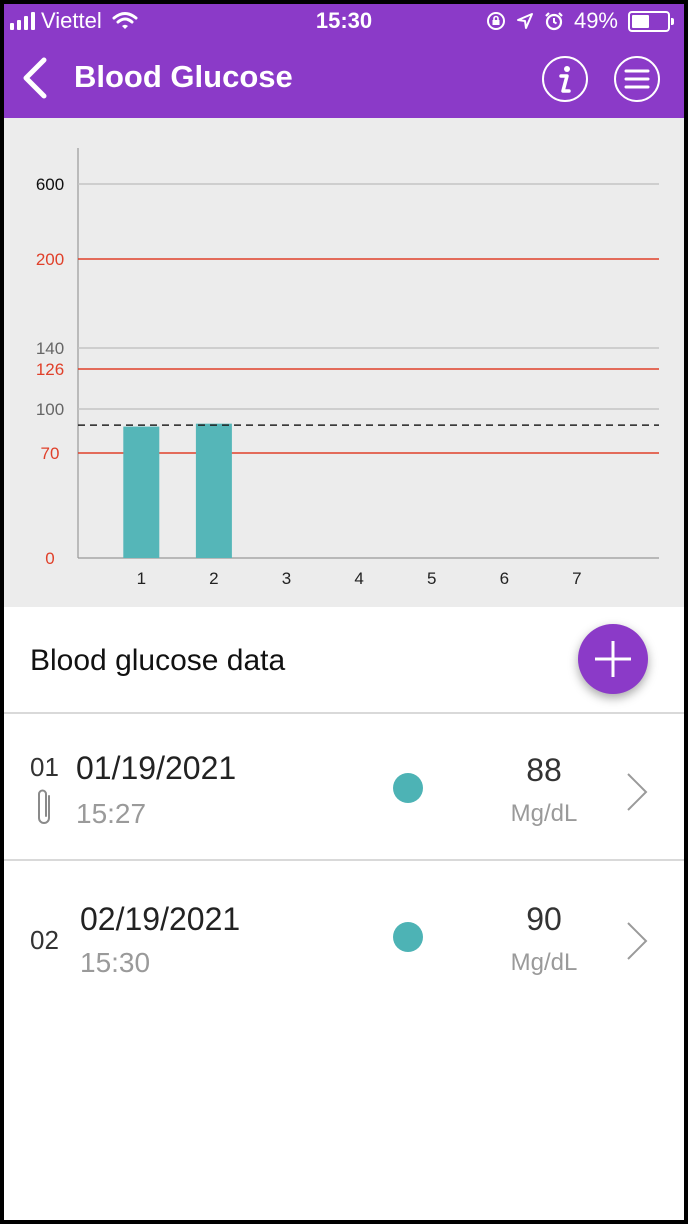 The width and height of the screenshot is (688, 1224). I want to click on record-time: 15:30, so click(115, 962).